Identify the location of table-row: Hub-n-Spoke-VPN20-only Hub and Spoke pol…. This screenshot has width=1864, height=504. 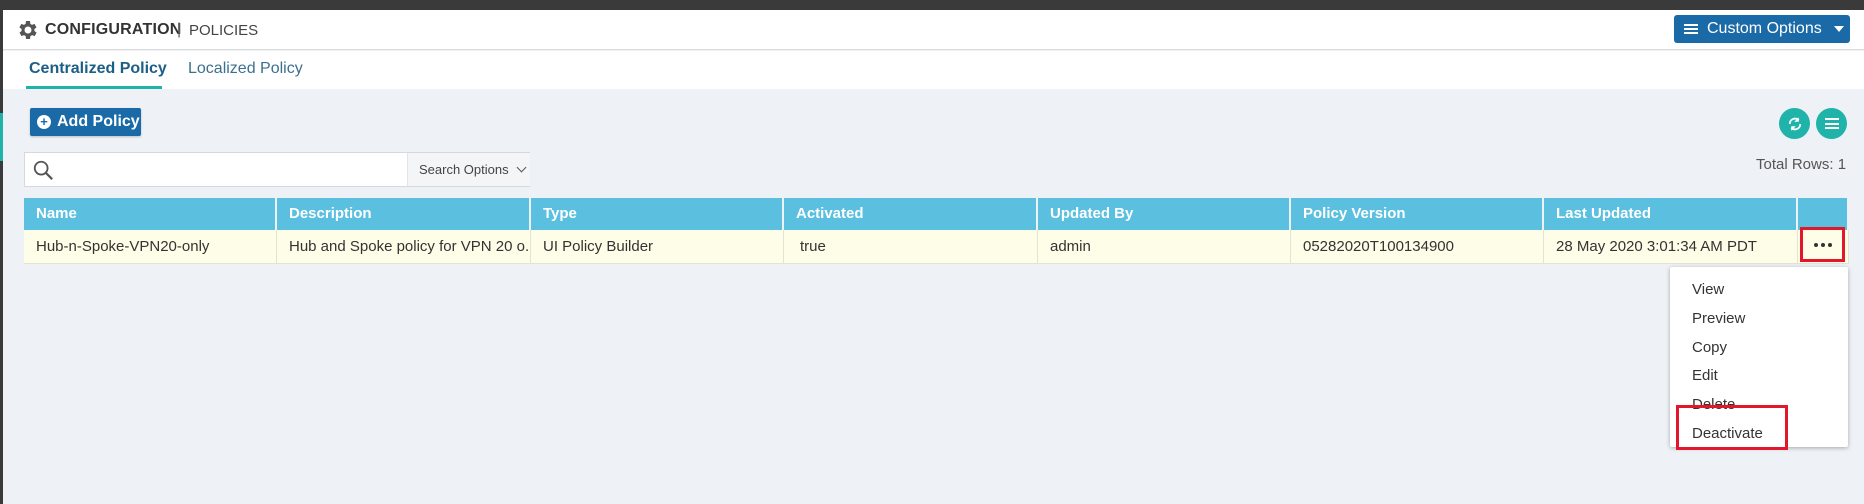
(936, 247).